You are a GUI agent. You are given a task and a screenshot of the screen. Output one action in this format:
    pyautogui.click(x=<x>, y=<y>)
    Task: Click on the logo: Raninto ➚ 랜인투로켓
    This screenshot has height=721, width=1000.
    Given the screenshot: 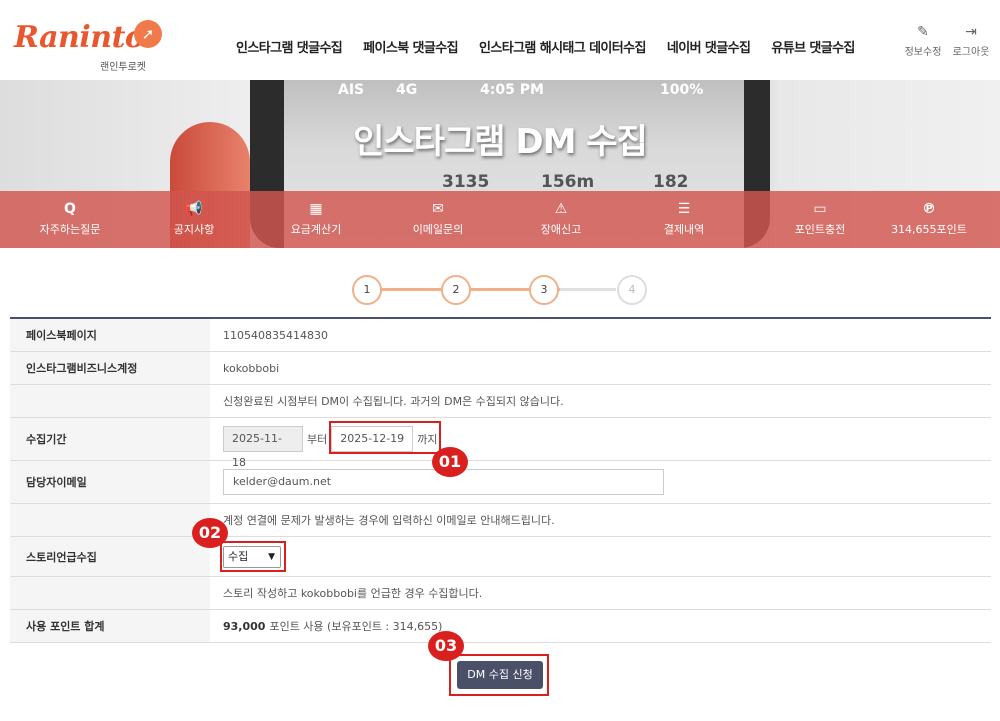 What is the action you would take?
    pyautogui.click(x=88, y=46)
    